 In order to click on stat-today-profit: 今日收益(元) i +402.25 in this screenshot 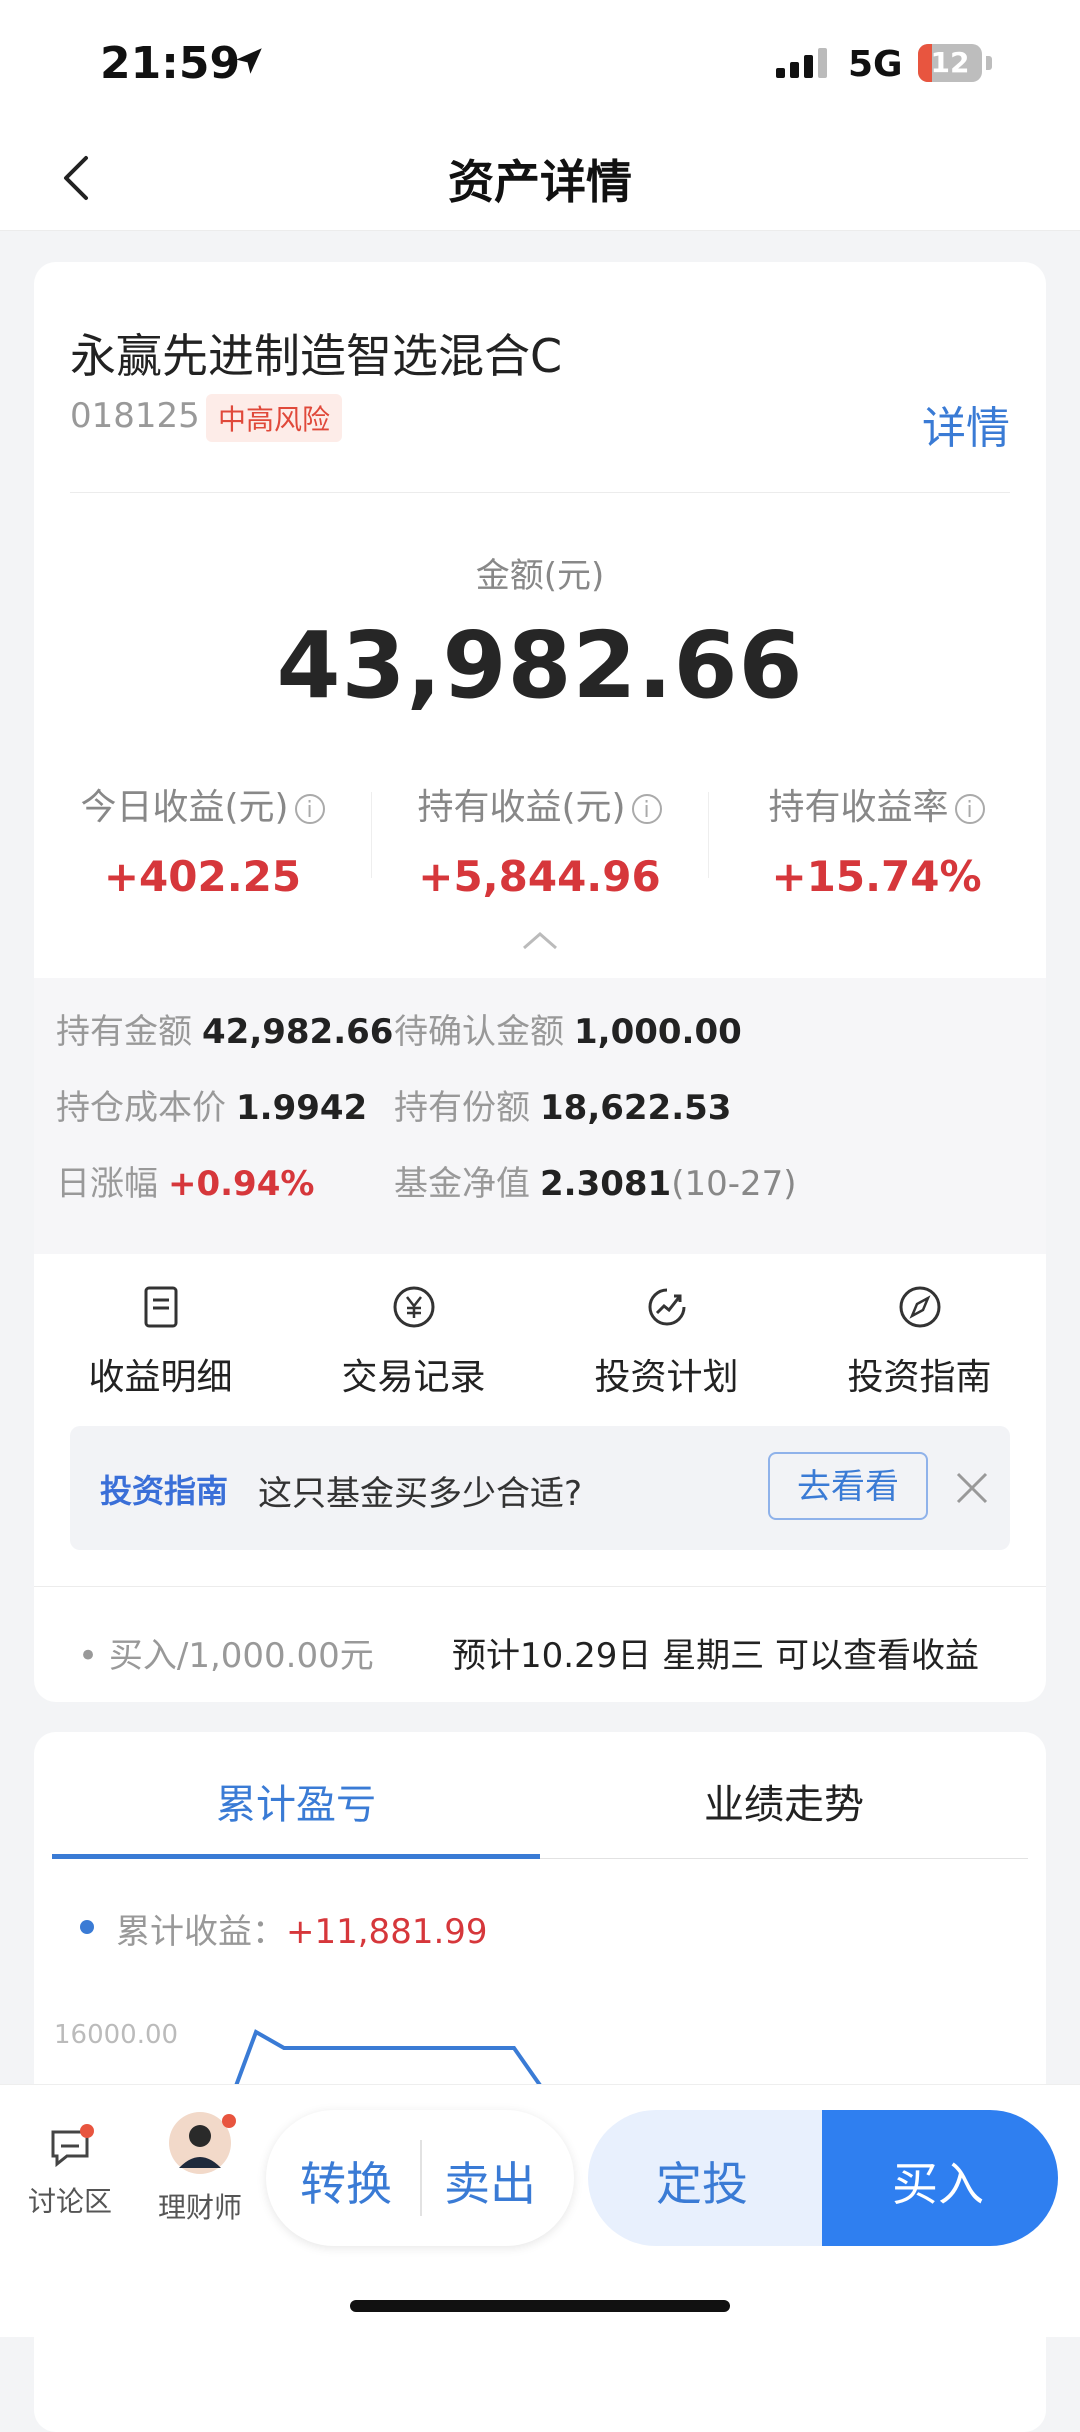, I will do `click(202, 839)`.